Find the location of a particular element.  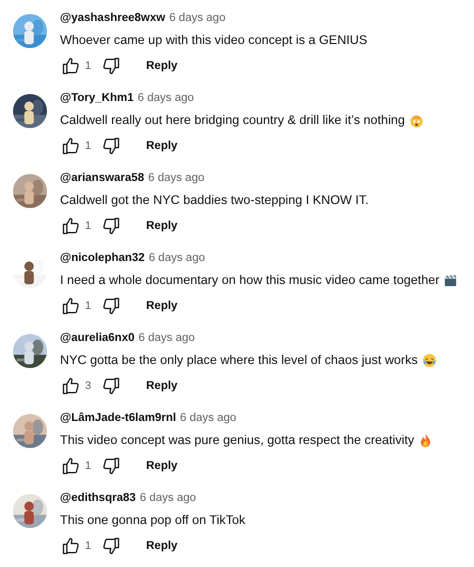

clapper-board-icon is located at coordinates (450, 280).